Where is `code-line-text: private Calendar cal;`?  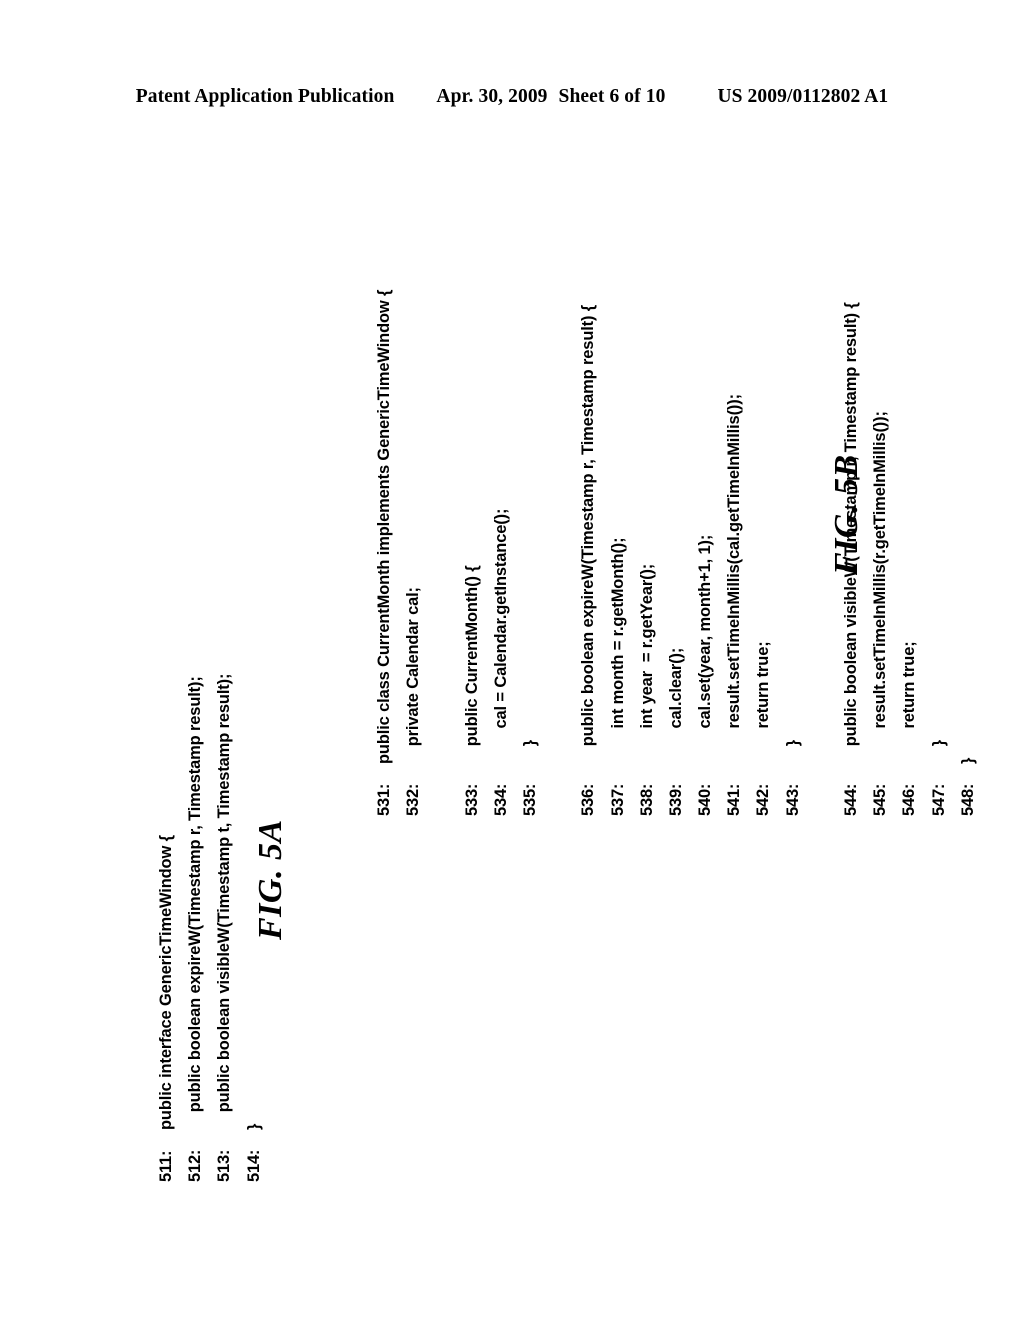 code-line-text: private Calendar cal; is located at coordinates (413, 675).